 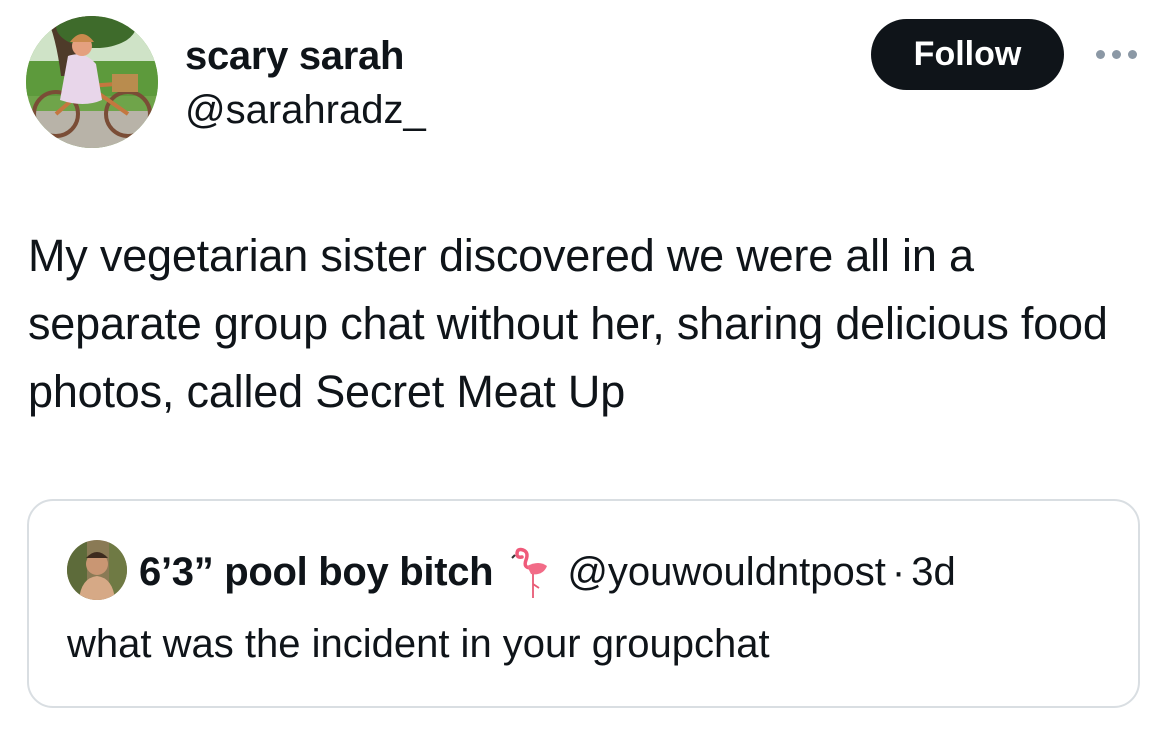 What do you see at coordinates (967, 54) in the screenshot?
I see `follow-button: Follow` at bounding box center [967, 54].